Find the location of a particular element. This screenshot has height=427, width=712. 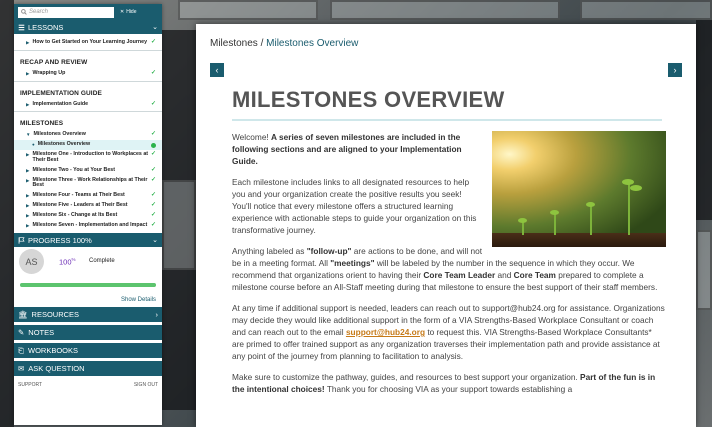

lesson-item: ▶ Wrapping Up ✓ is located at coordinates (88, 74).